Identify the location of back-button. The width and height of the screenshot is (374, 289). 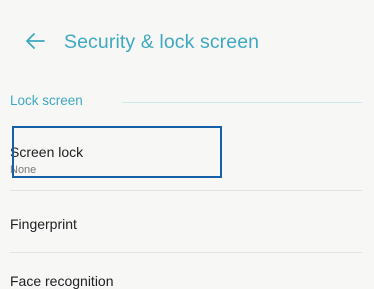
(35, 41).